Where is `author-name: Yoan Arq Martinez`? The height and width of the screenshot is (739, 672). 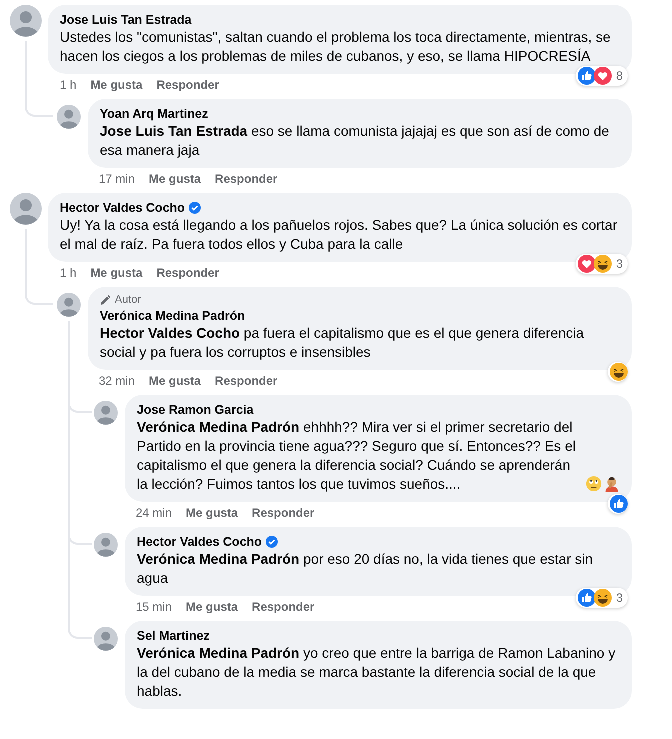 author-name: Yoan Arq Martinez is located at coordinates (154, 114).